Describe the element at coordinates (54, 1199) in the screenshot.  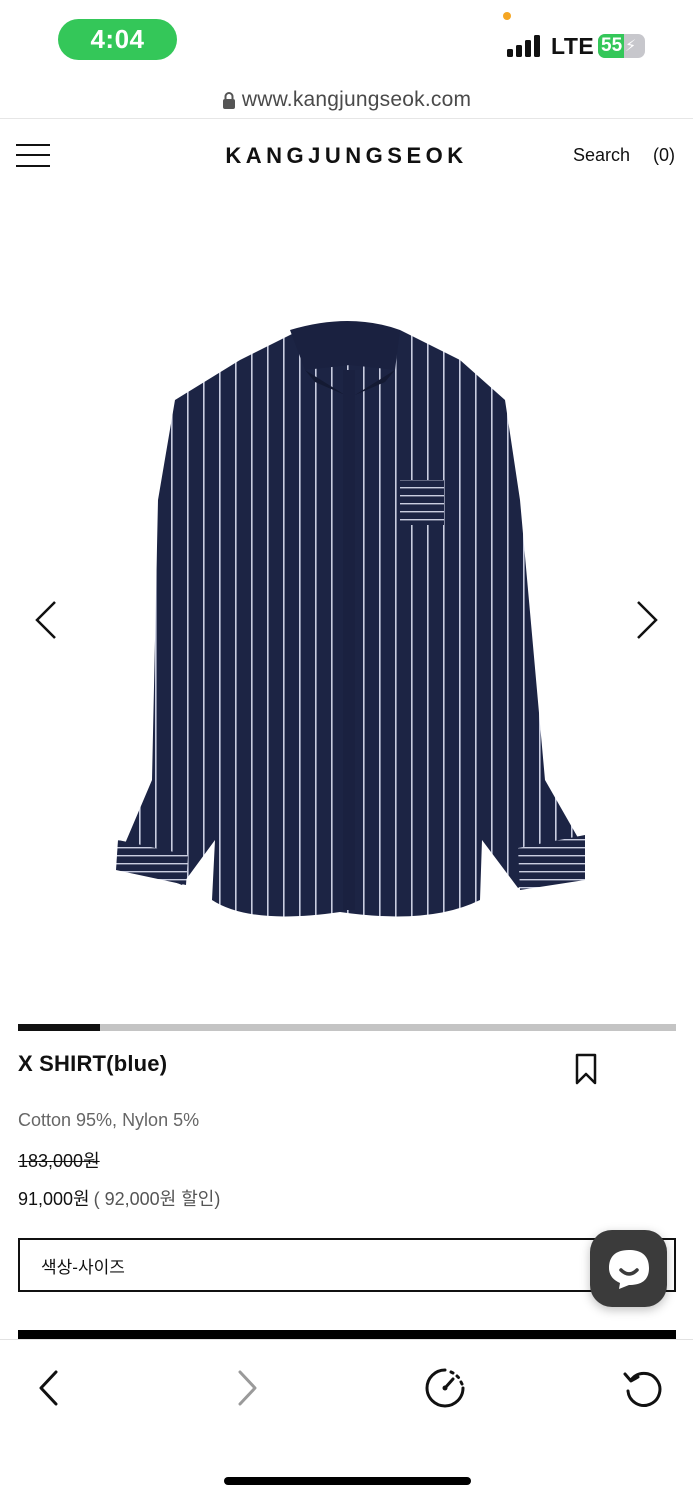
I see `sale-price: 91,000원` at that location.